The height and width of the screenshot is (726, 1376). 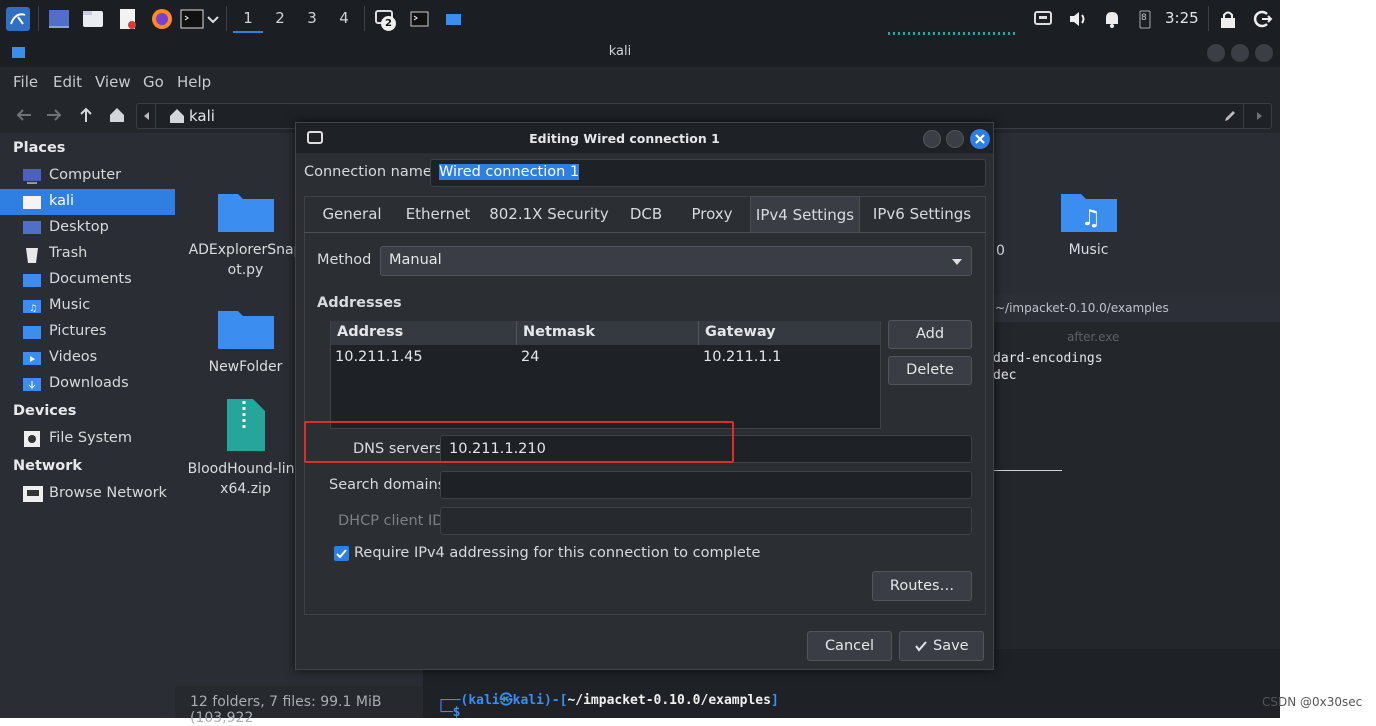 What do you see at coordinates (1259, 116) in the screenshot?
I see `caret-right-icon` at bounding box center [1259, 116].